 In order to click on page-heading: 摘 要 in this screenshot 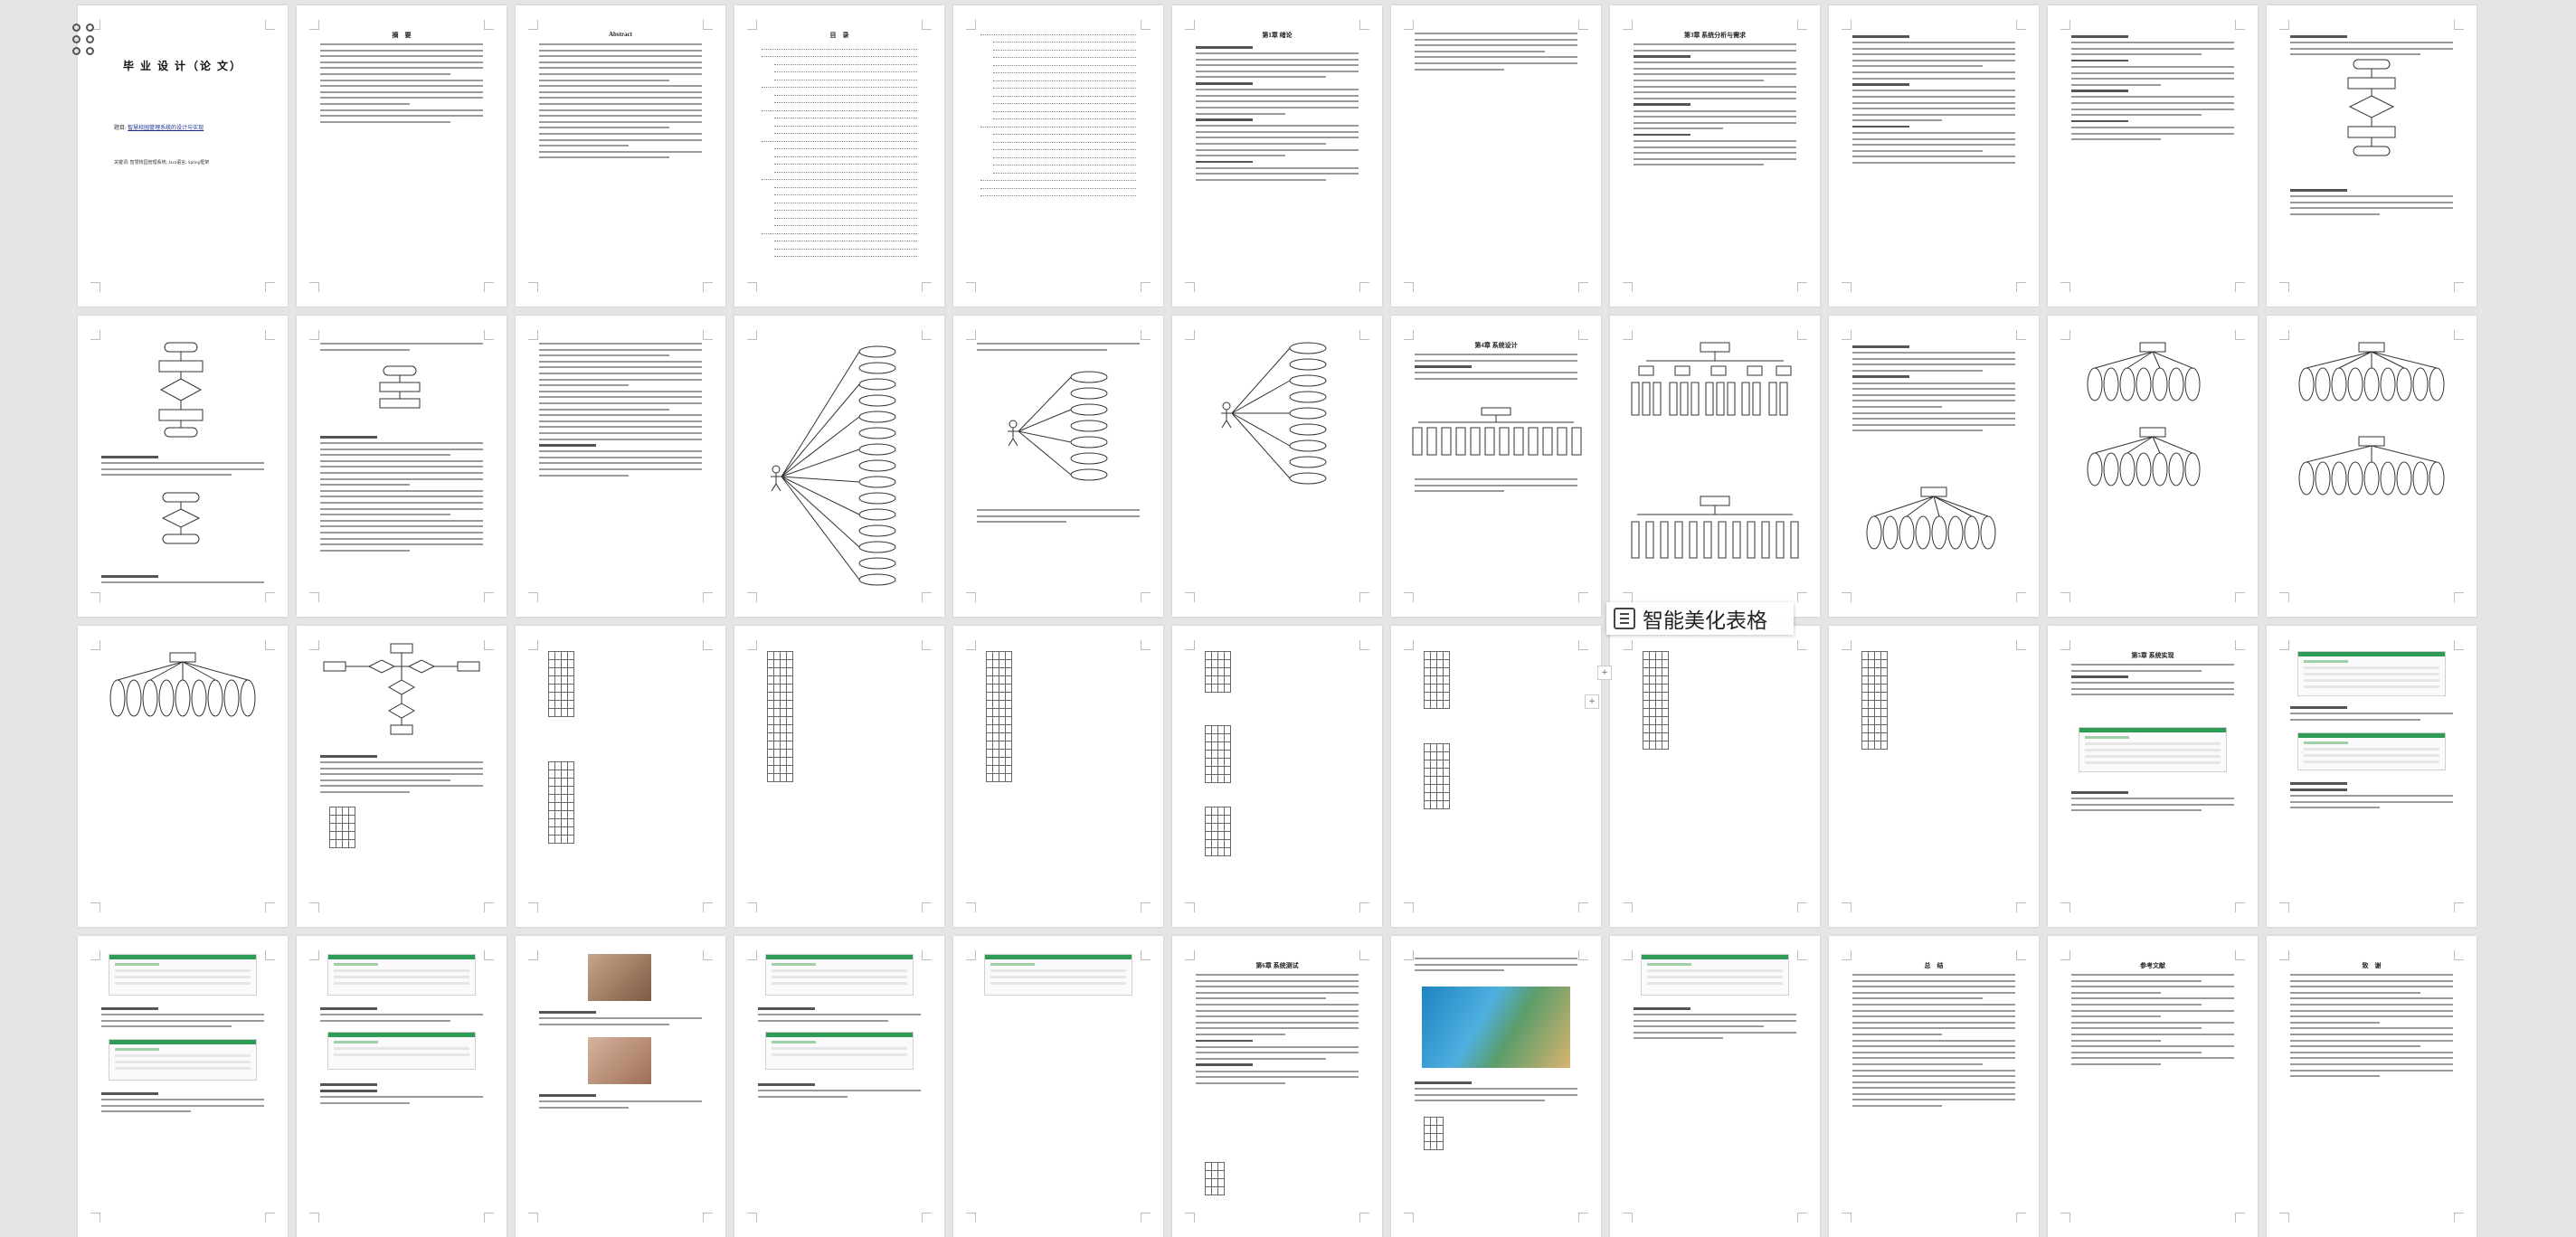, I will do `click(402, 36)`.